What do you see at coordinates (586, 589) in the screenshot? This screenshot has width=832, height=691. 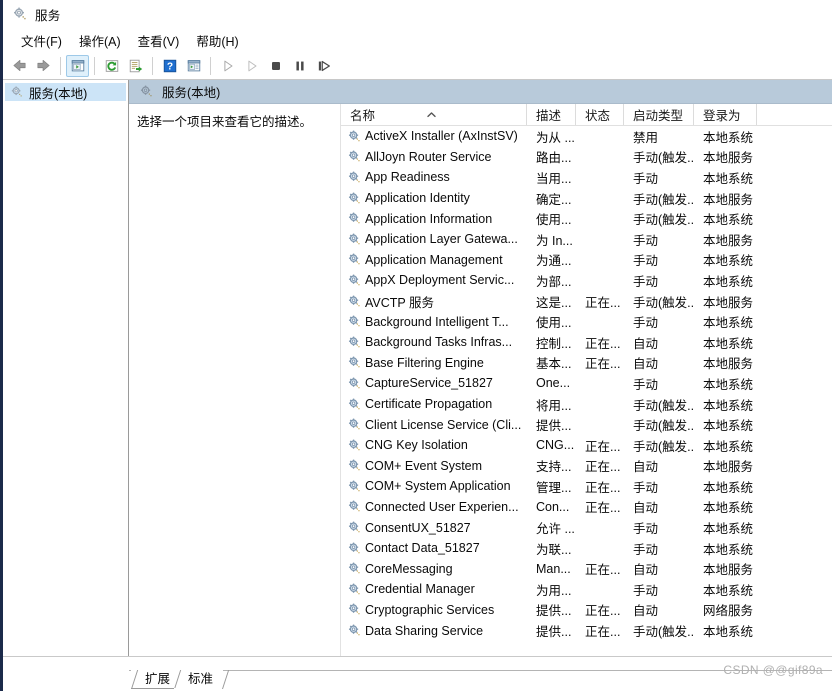 I see `table-row: Credential Manager 为用... 手动 本地系统` at bounding box center [586, 589].